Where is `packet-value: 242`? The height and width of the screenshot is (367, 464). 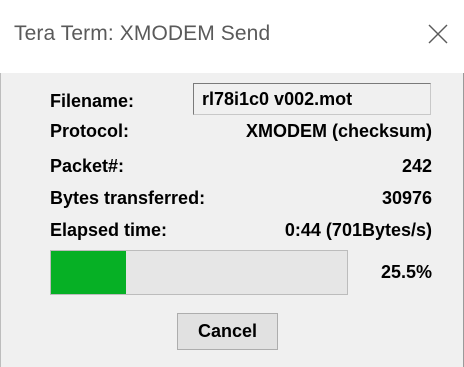
packet-value: 242 is located at coordinates (416, 166).